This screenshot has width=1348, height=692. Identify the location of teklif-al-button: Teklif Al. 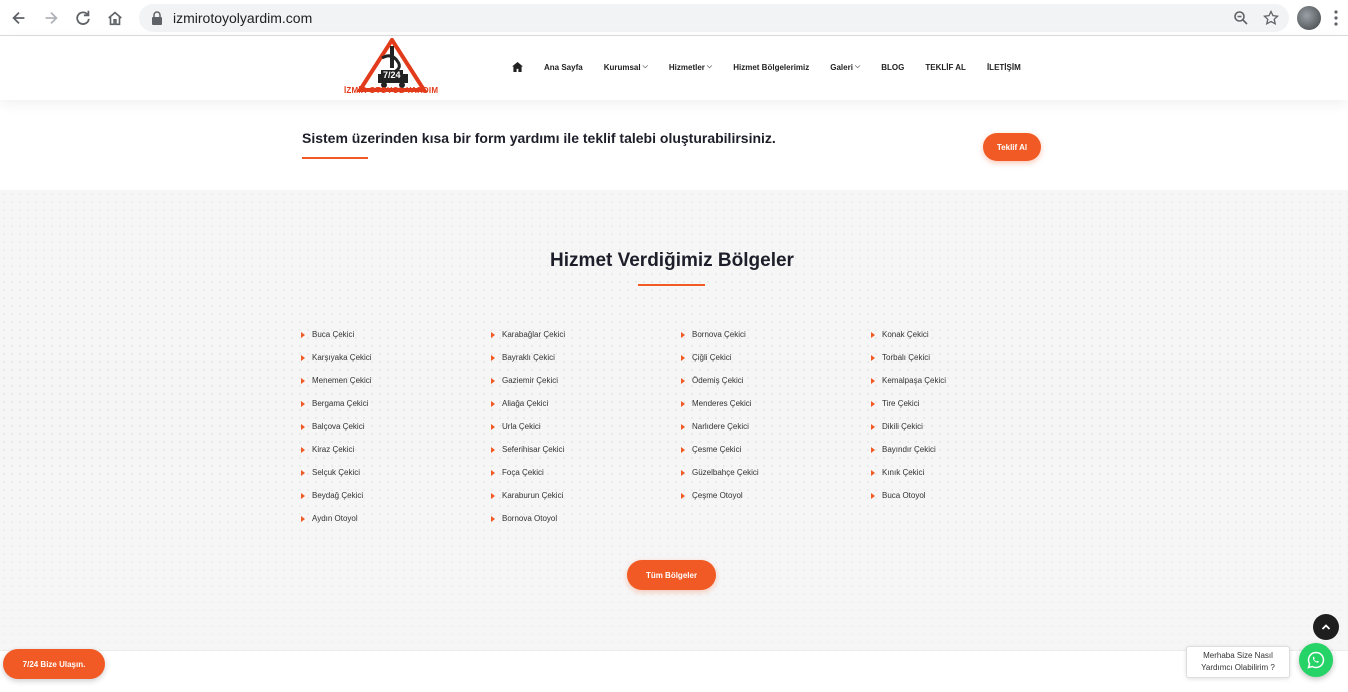
(1012, 147).